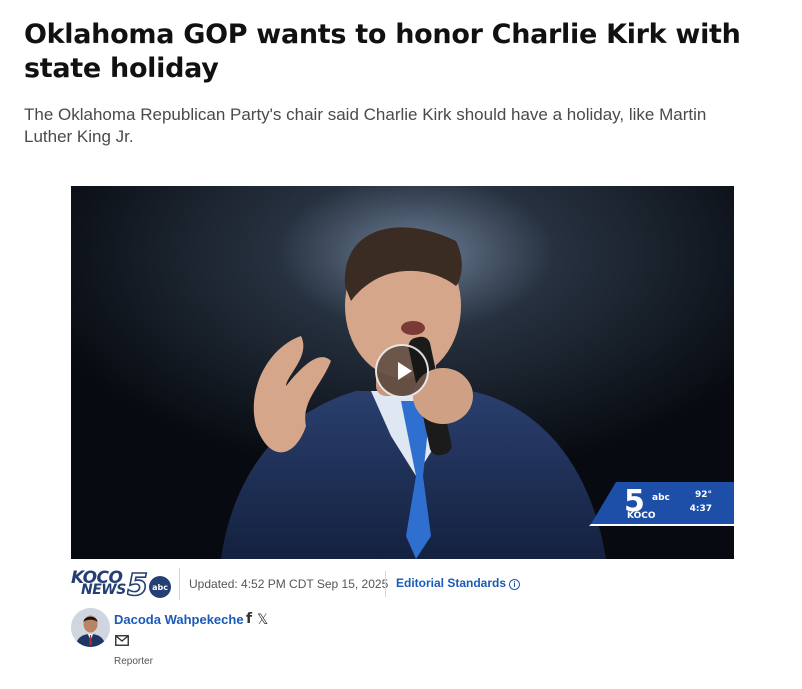  Describe the element at coordinates (122, 640) in the screenshot. I see `email-icon` at that location.